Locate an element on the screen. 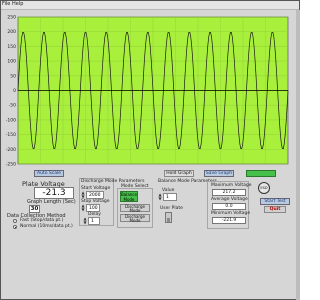 This screenshot has width=320, height=300. graph-length-input: 30 is located at coordinates (34, 209).